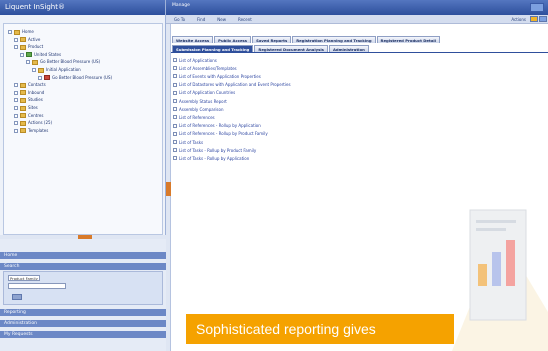 Image resolution: width=548 pixels, height=351 pixels. What do you see at coordinates (197, 117) in the screenshot?
I see `report-link-label: List of References` at bounding box center [197, 117].